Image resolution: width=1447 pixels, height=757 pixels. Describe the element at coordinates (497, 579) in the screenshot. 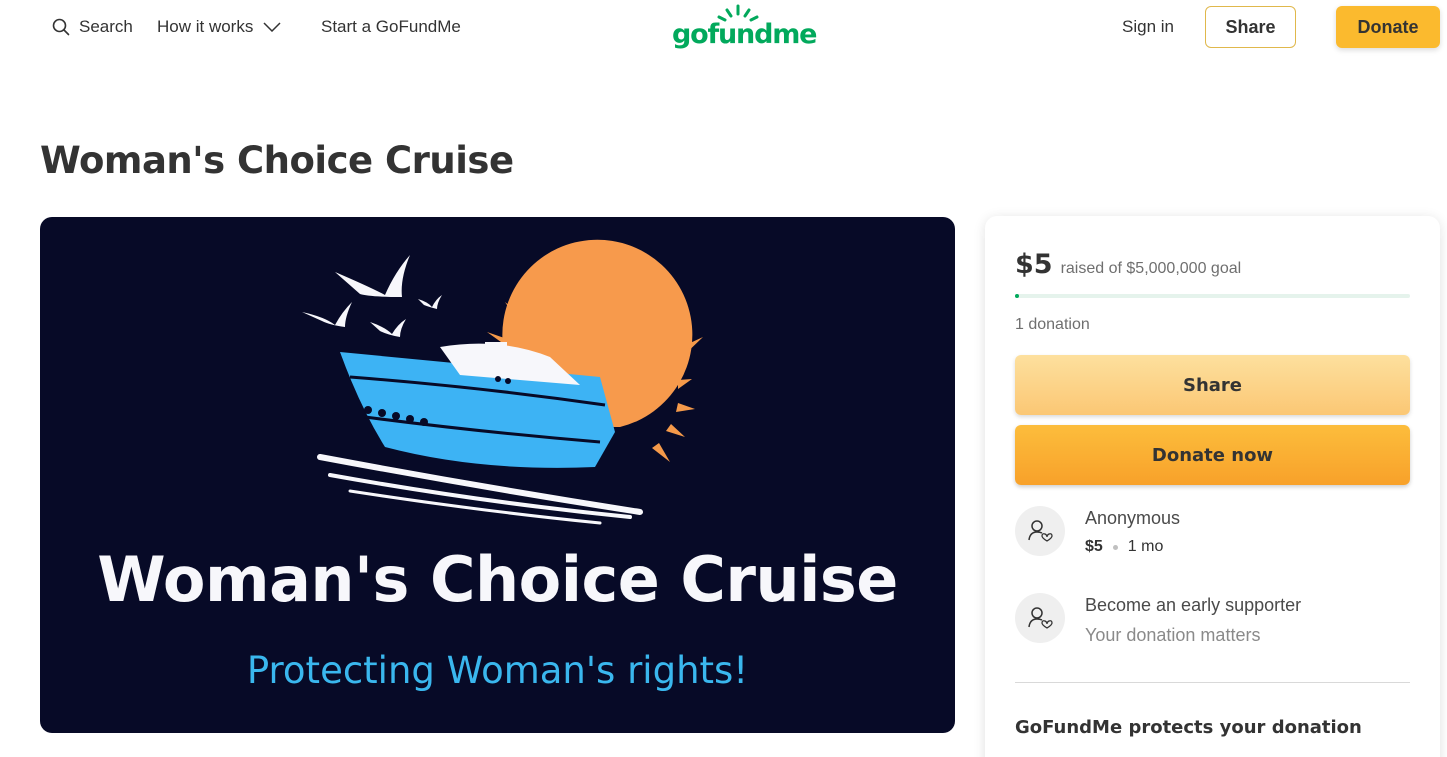

I see `hero-headline: Woman's Choice Cruise` at that location.